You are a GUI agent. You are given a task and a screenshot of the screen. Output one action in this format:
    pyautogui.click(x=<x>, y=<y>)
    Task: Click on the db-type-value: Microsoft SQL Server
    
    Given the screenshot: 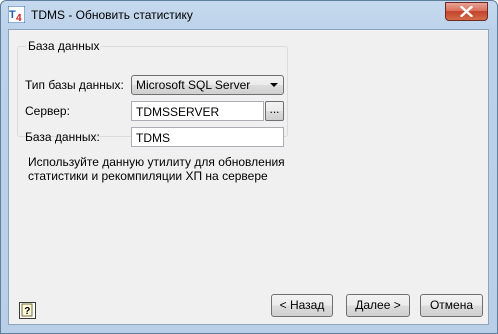 What is the action you would take?
    pyautogui.click(x=193, y=85)
    